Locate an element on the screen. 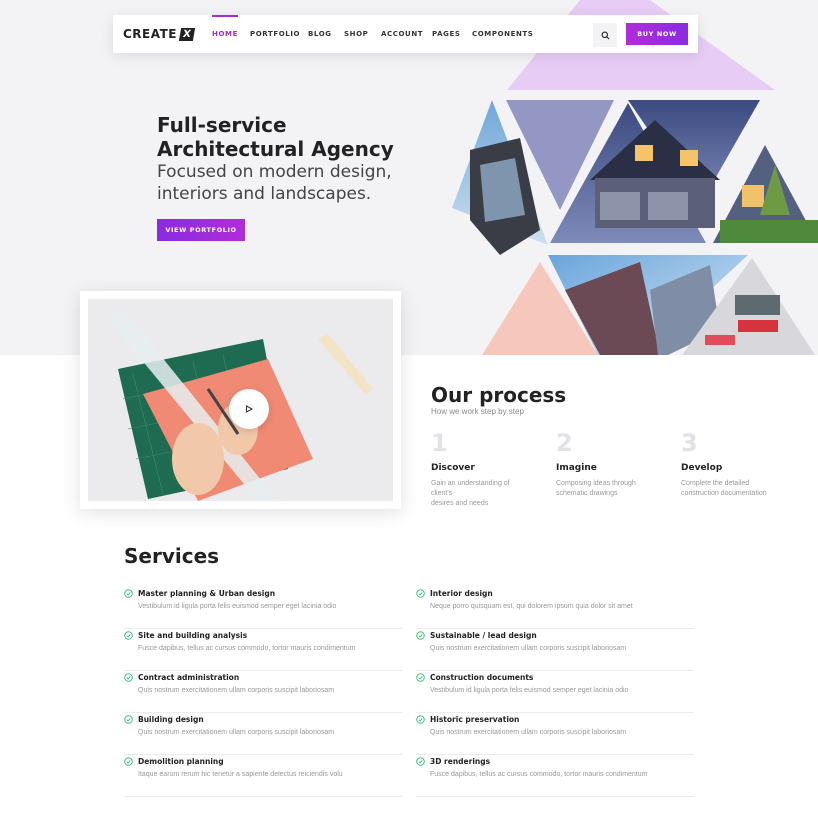  view-portfolio-button: VIEW PORTFOLIO is located at coordinates (201, 230).